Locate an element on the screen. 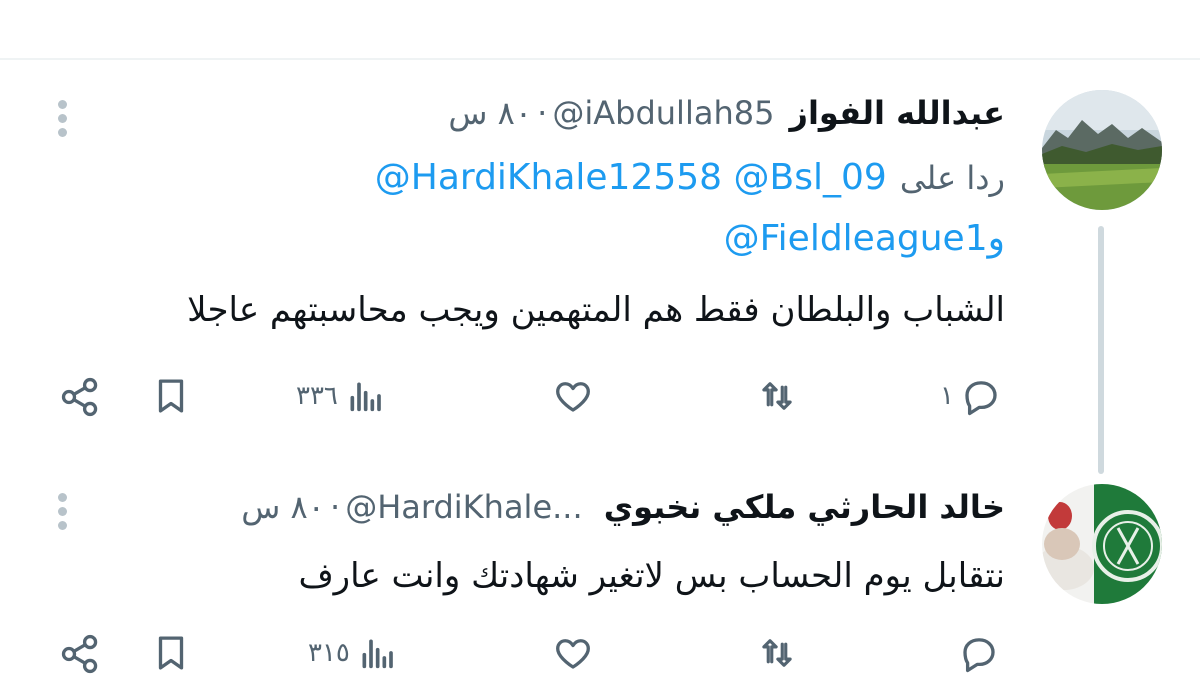 The image size is (1200, 684). reply-button is located at coordinates (979, 653).